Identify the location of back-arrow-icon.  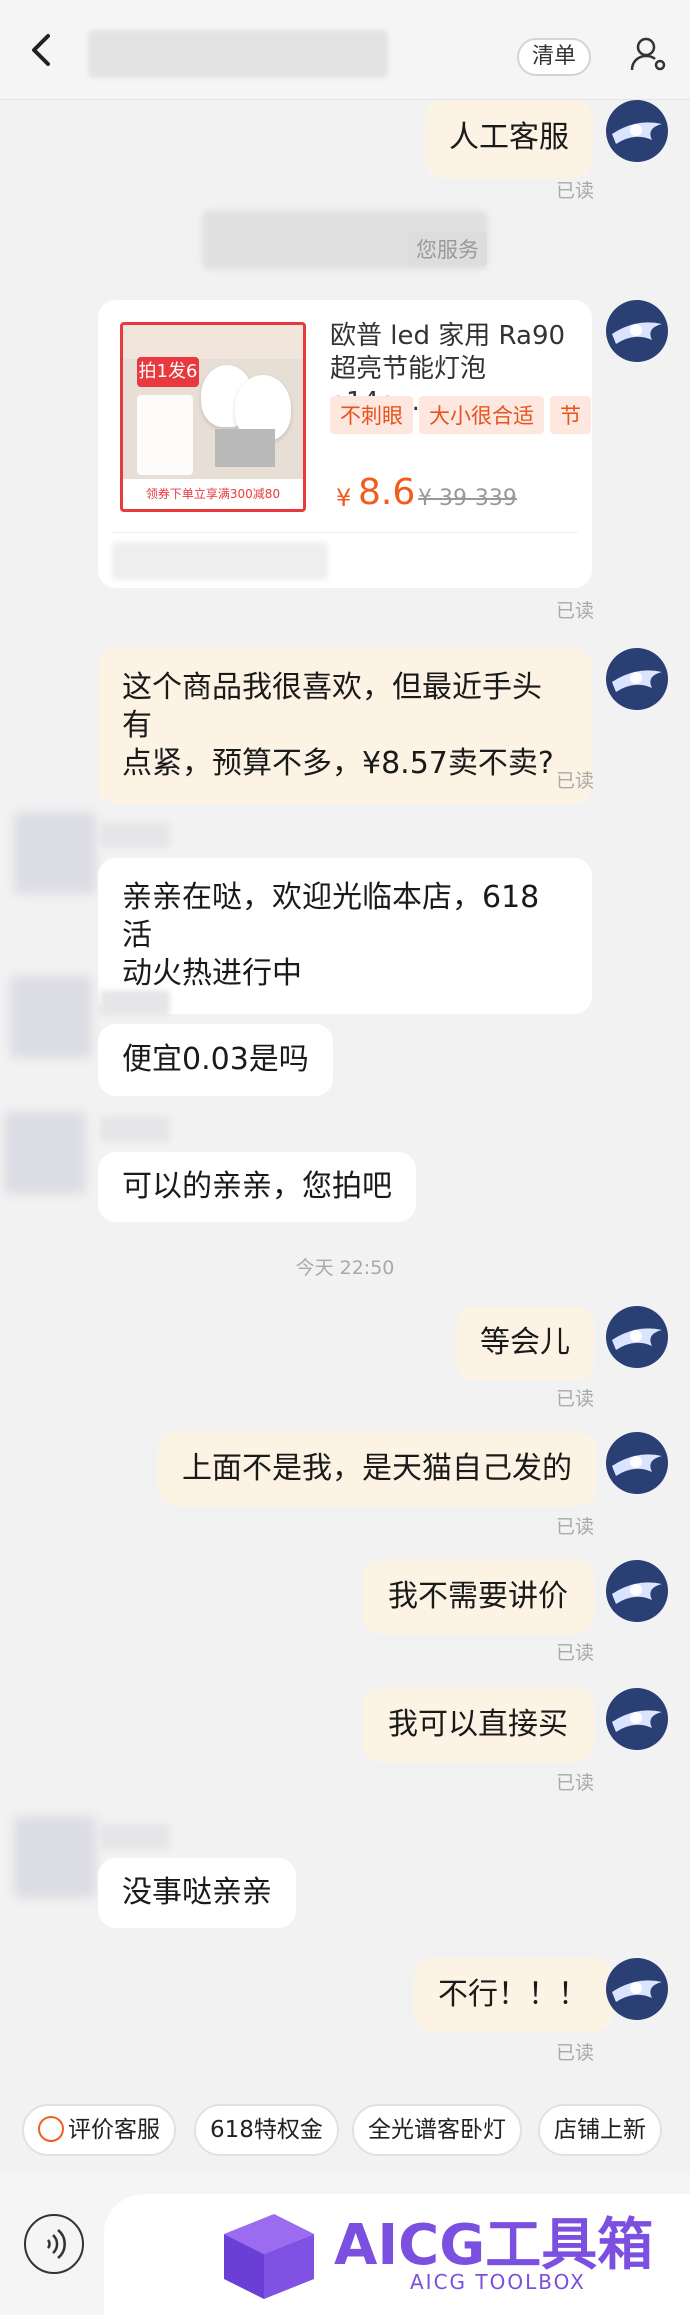
(42, 50).